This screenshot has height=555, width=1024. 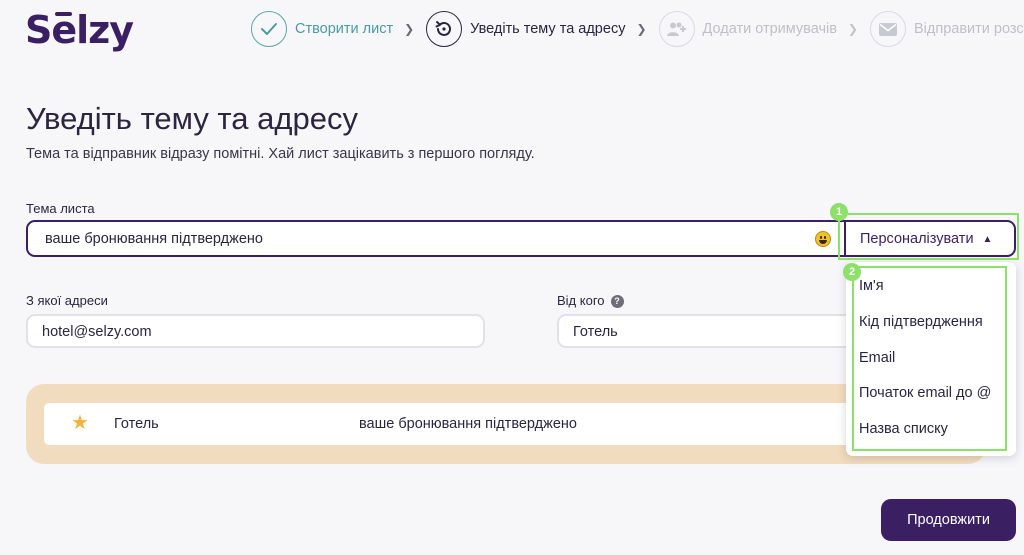 I want to click on from-address-label: З якої адреси, so click(x=67, y=300).